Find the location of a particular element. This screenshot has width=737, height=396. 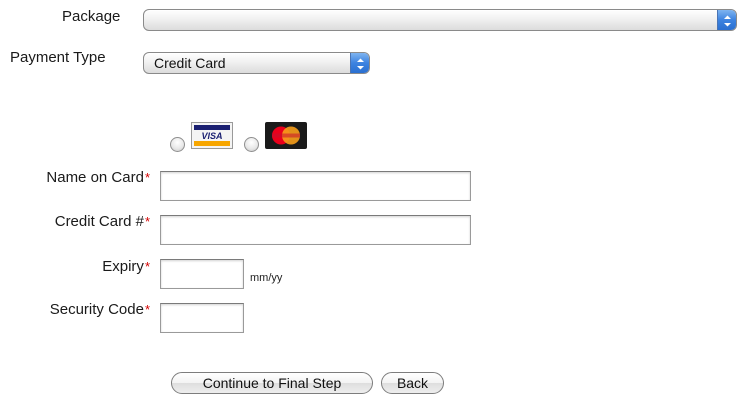

package-label-text: Package is located at coordinates (91, 16).